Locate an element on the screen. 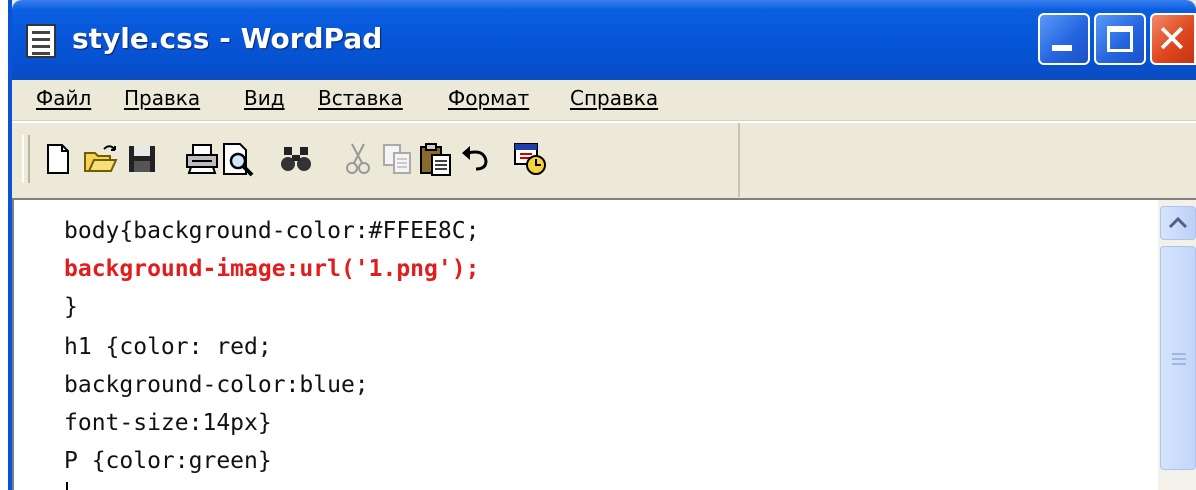 The width and height of the screenshot is (1196, 490). vertical-scrollbar is located at coordinates (1177, 344).